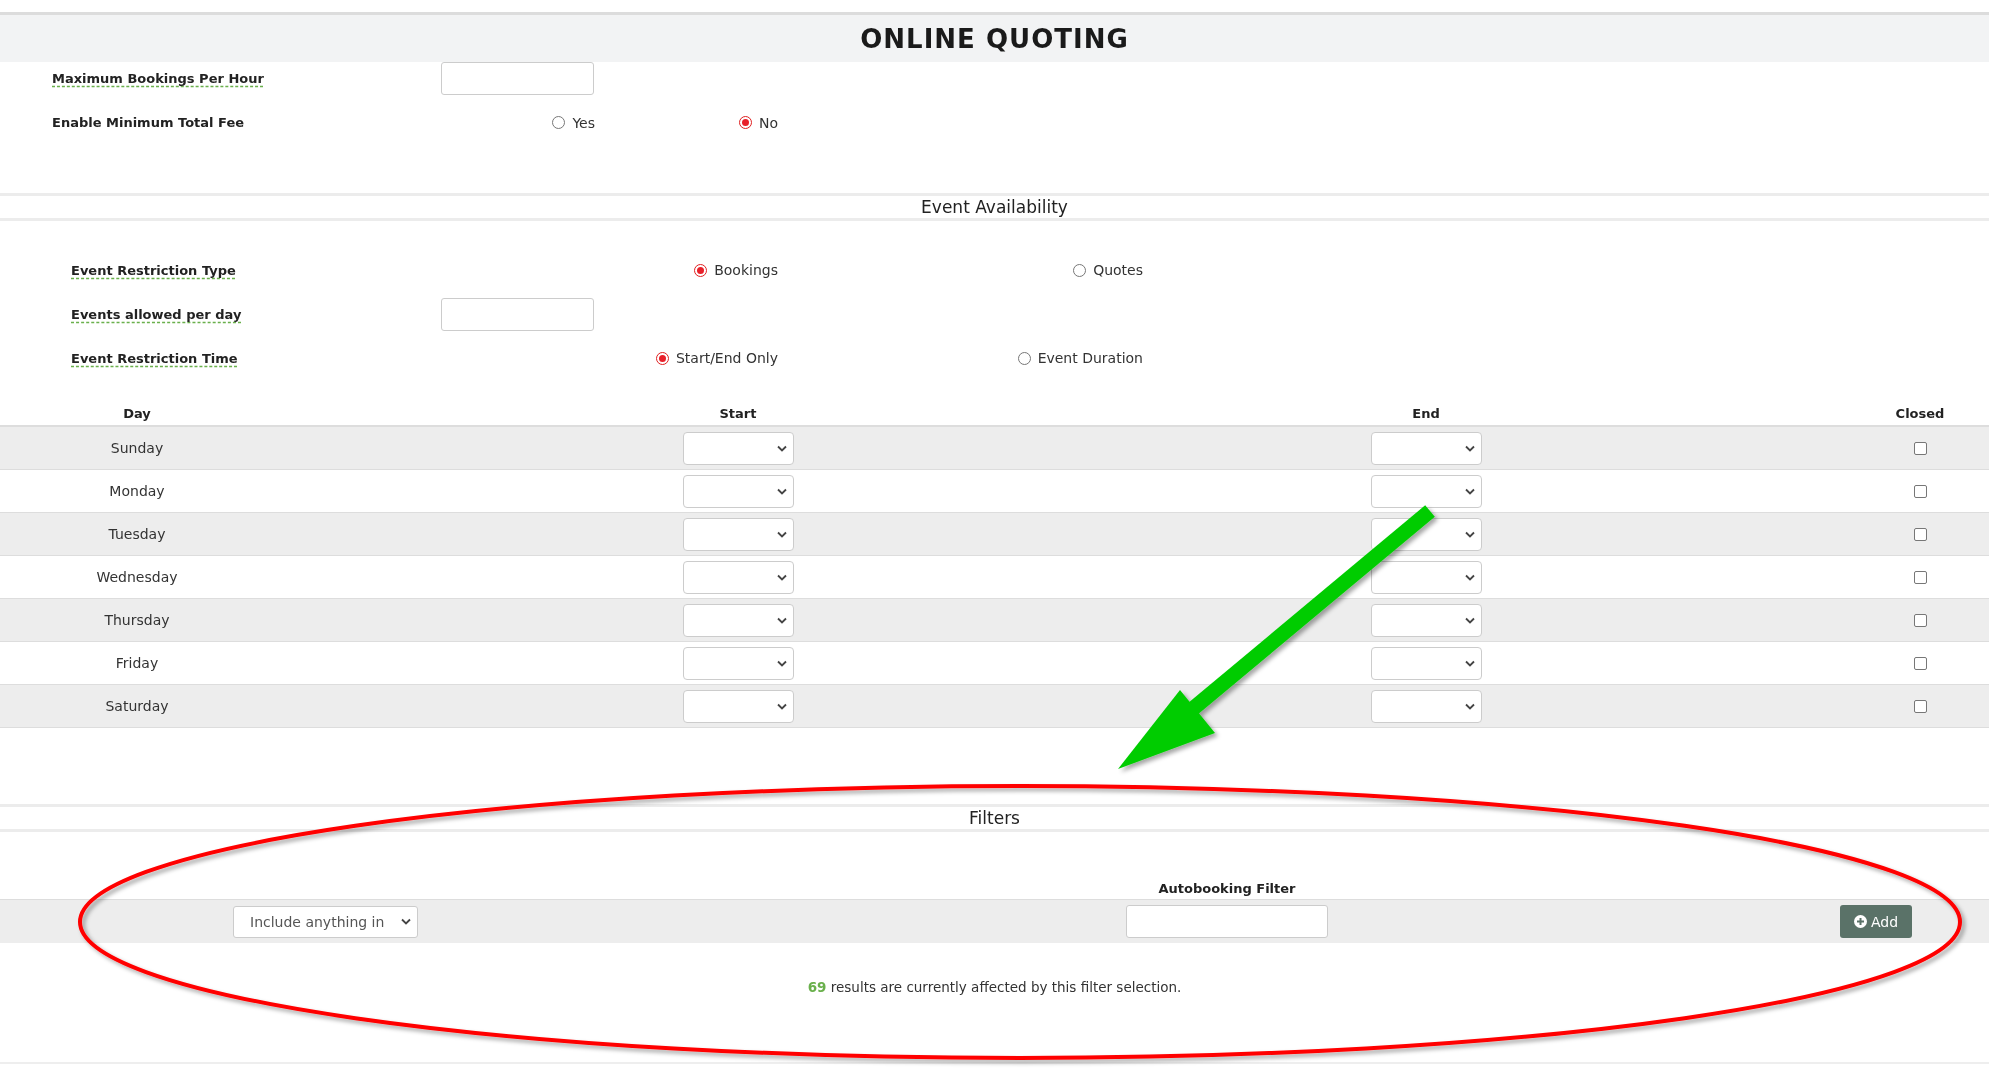  I want to click on field-label: Event Restriction Time, so click(154, 358).